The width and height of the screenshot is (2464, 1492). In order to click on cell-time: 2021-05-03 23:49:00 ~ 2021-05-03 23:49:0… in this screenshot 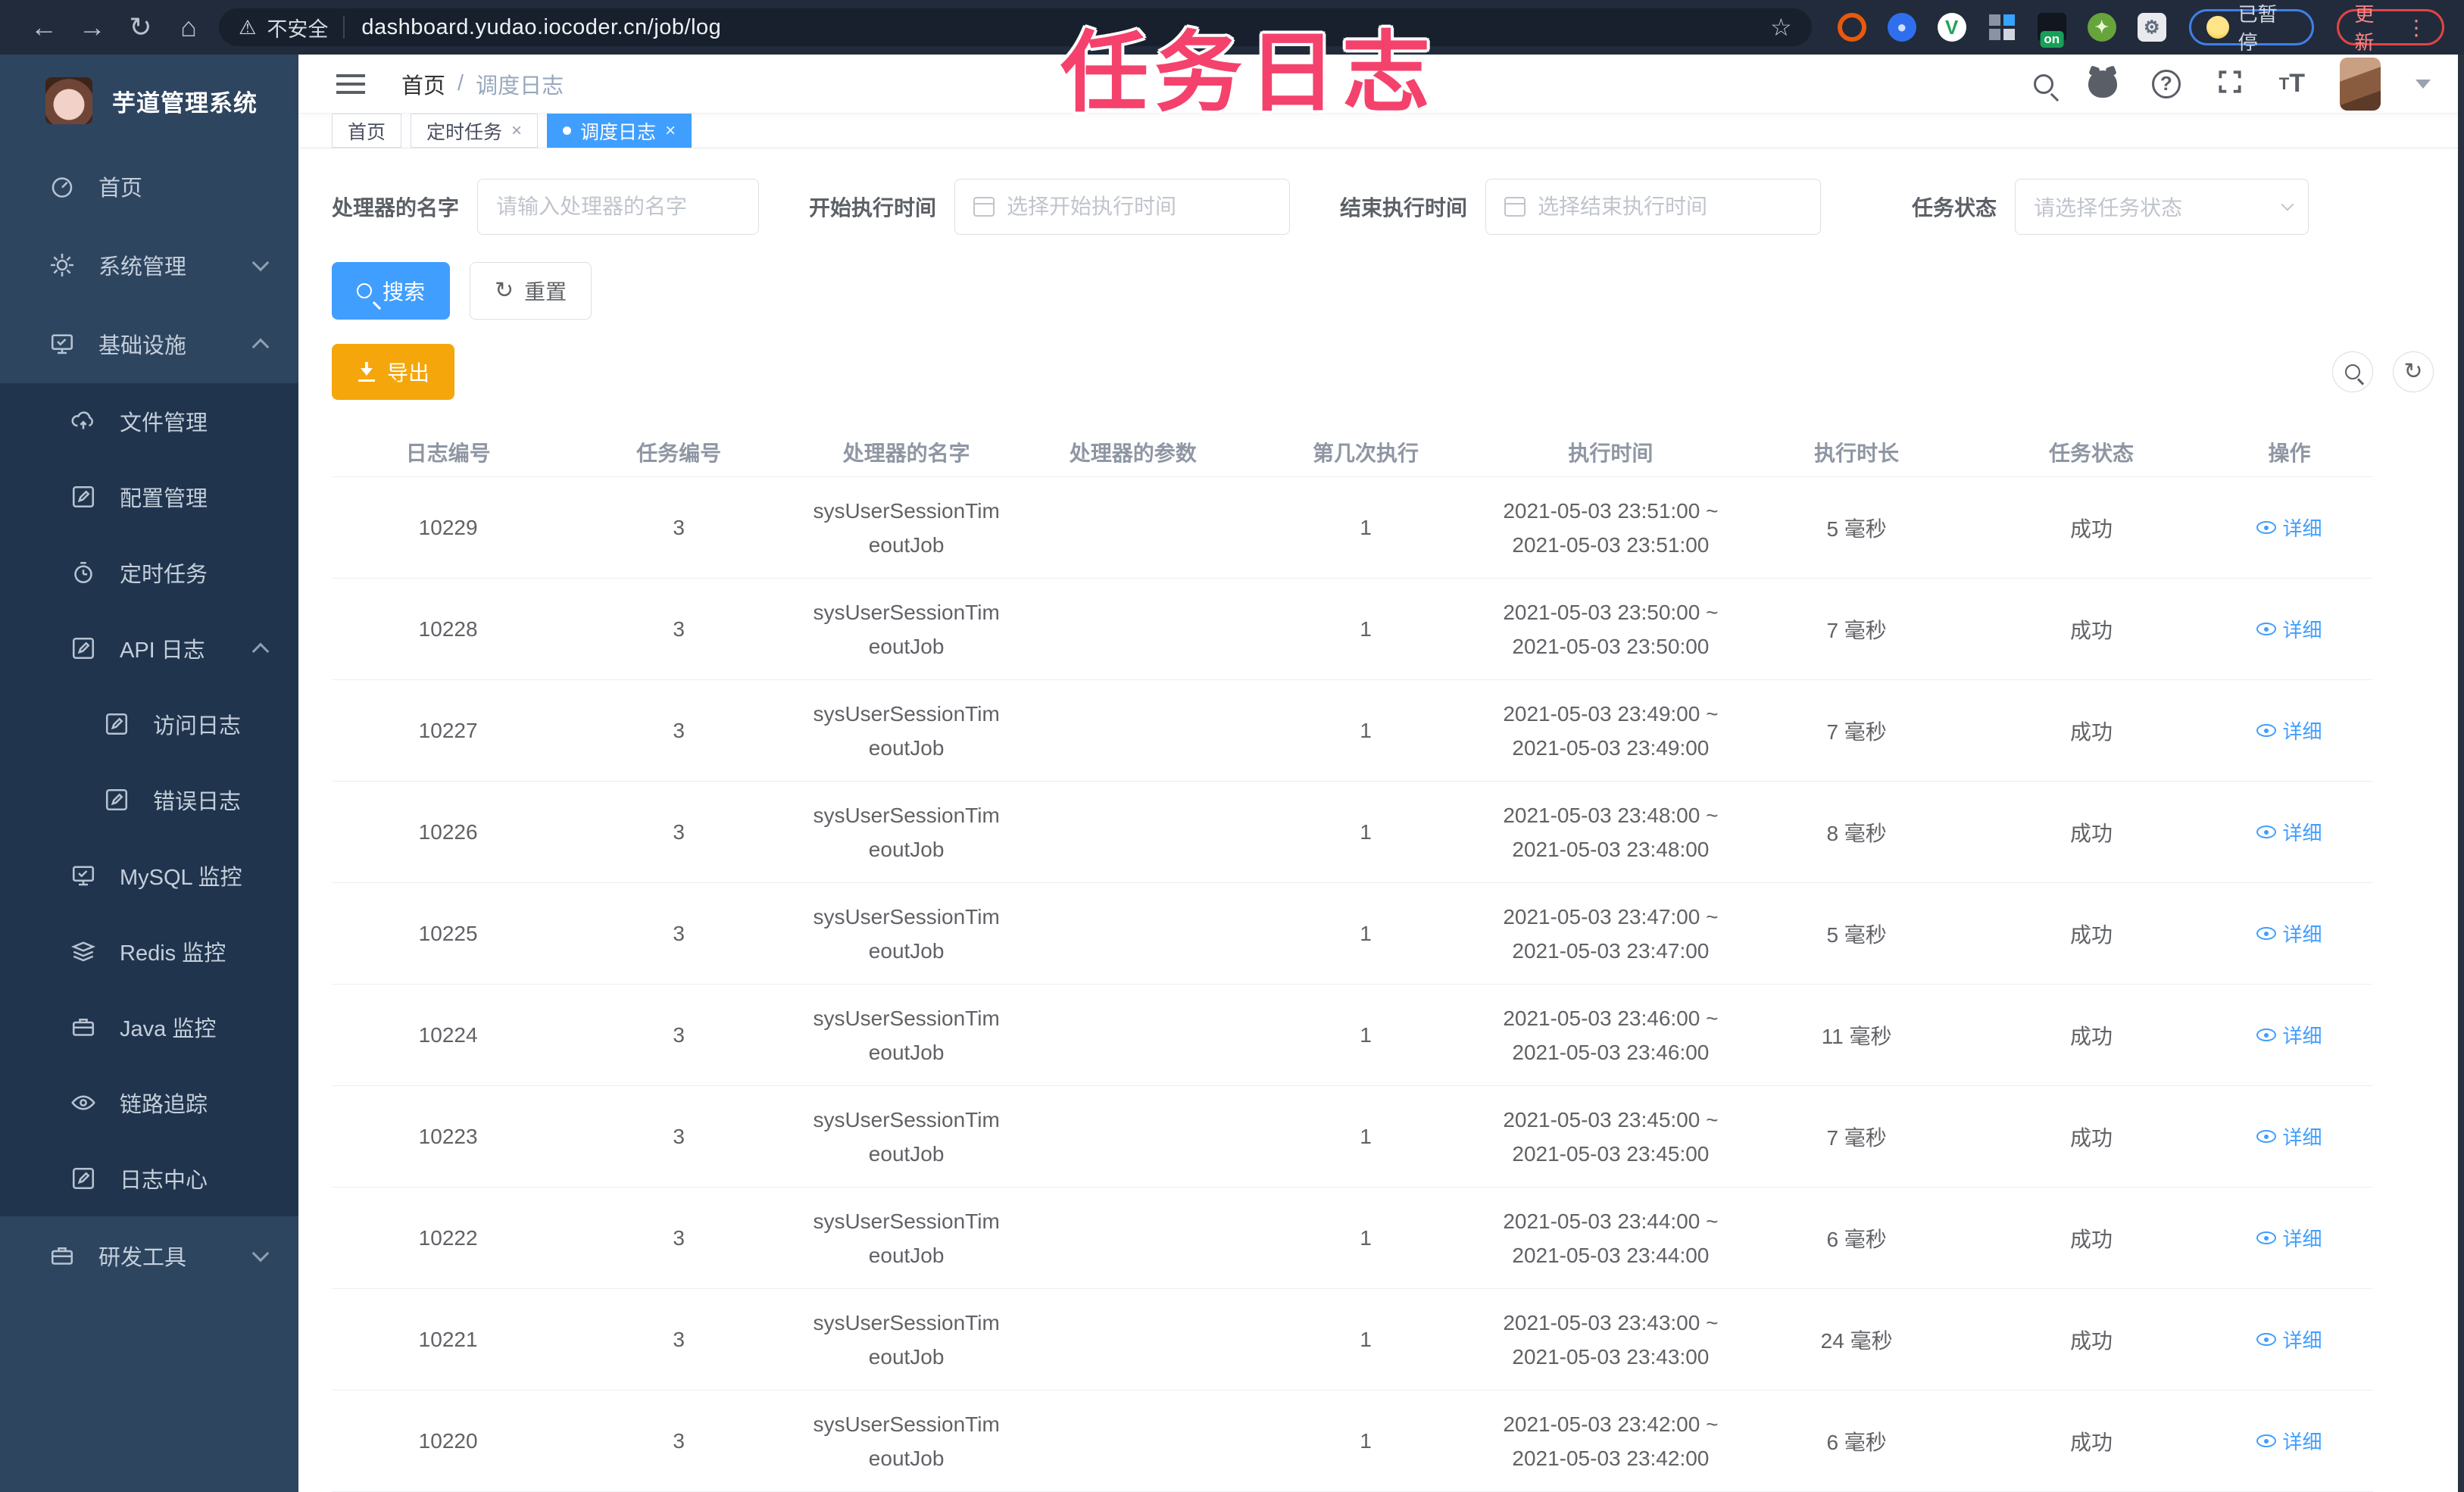, I will do `click(1610, 731)`.